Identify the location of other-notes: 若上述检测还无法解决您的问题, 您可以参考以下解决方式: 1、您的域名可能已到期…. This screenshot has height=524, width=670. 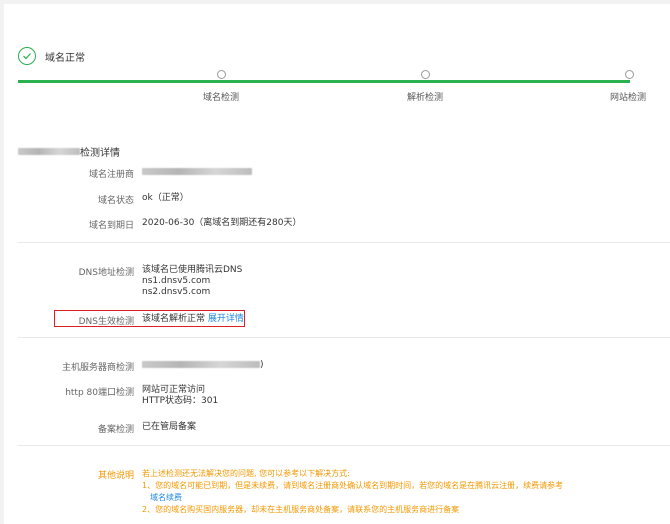
(402, 492).